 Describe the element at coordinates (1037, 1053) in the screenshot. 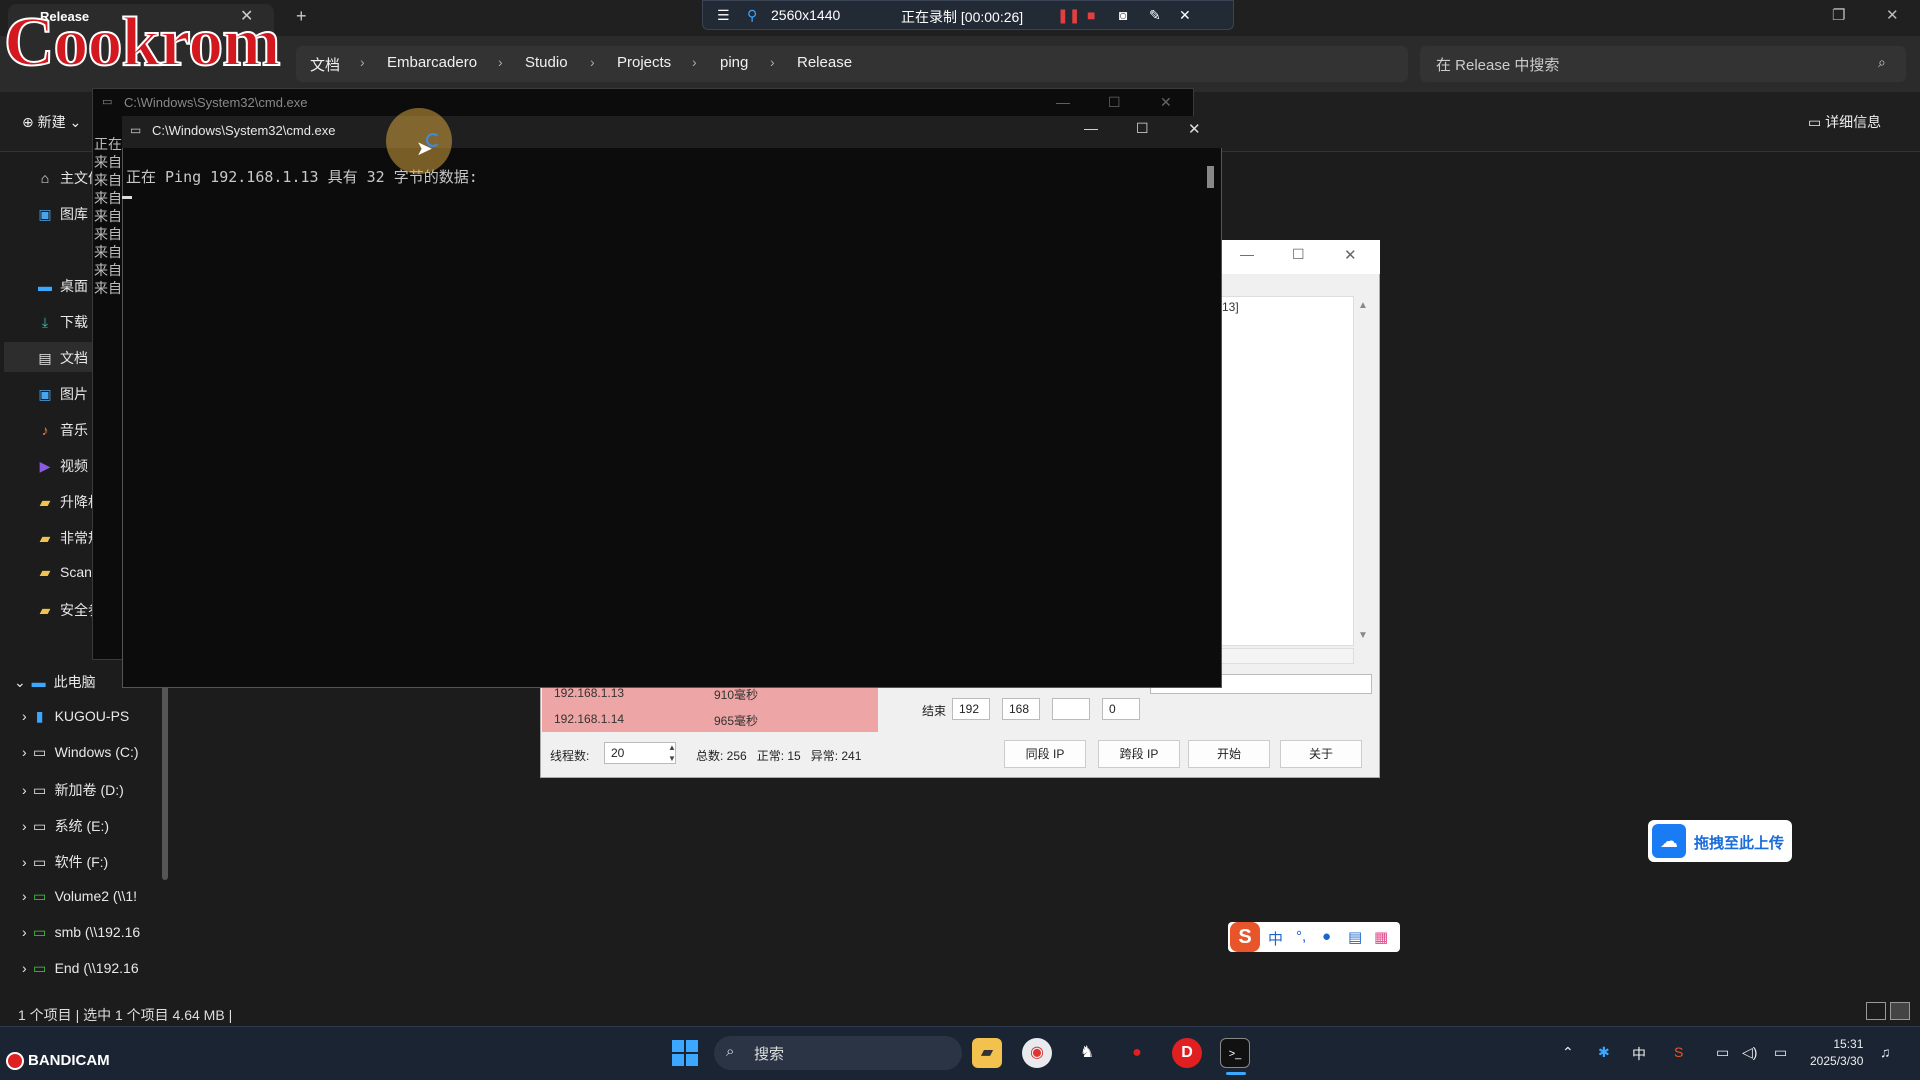

I see `chrome-icon: ◉` at that location.